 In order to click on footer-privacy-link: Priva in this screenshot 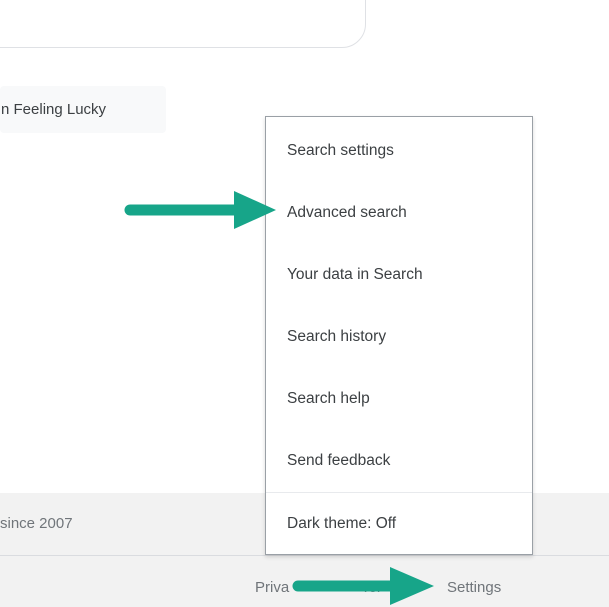, I will do `click(272, 587)`.